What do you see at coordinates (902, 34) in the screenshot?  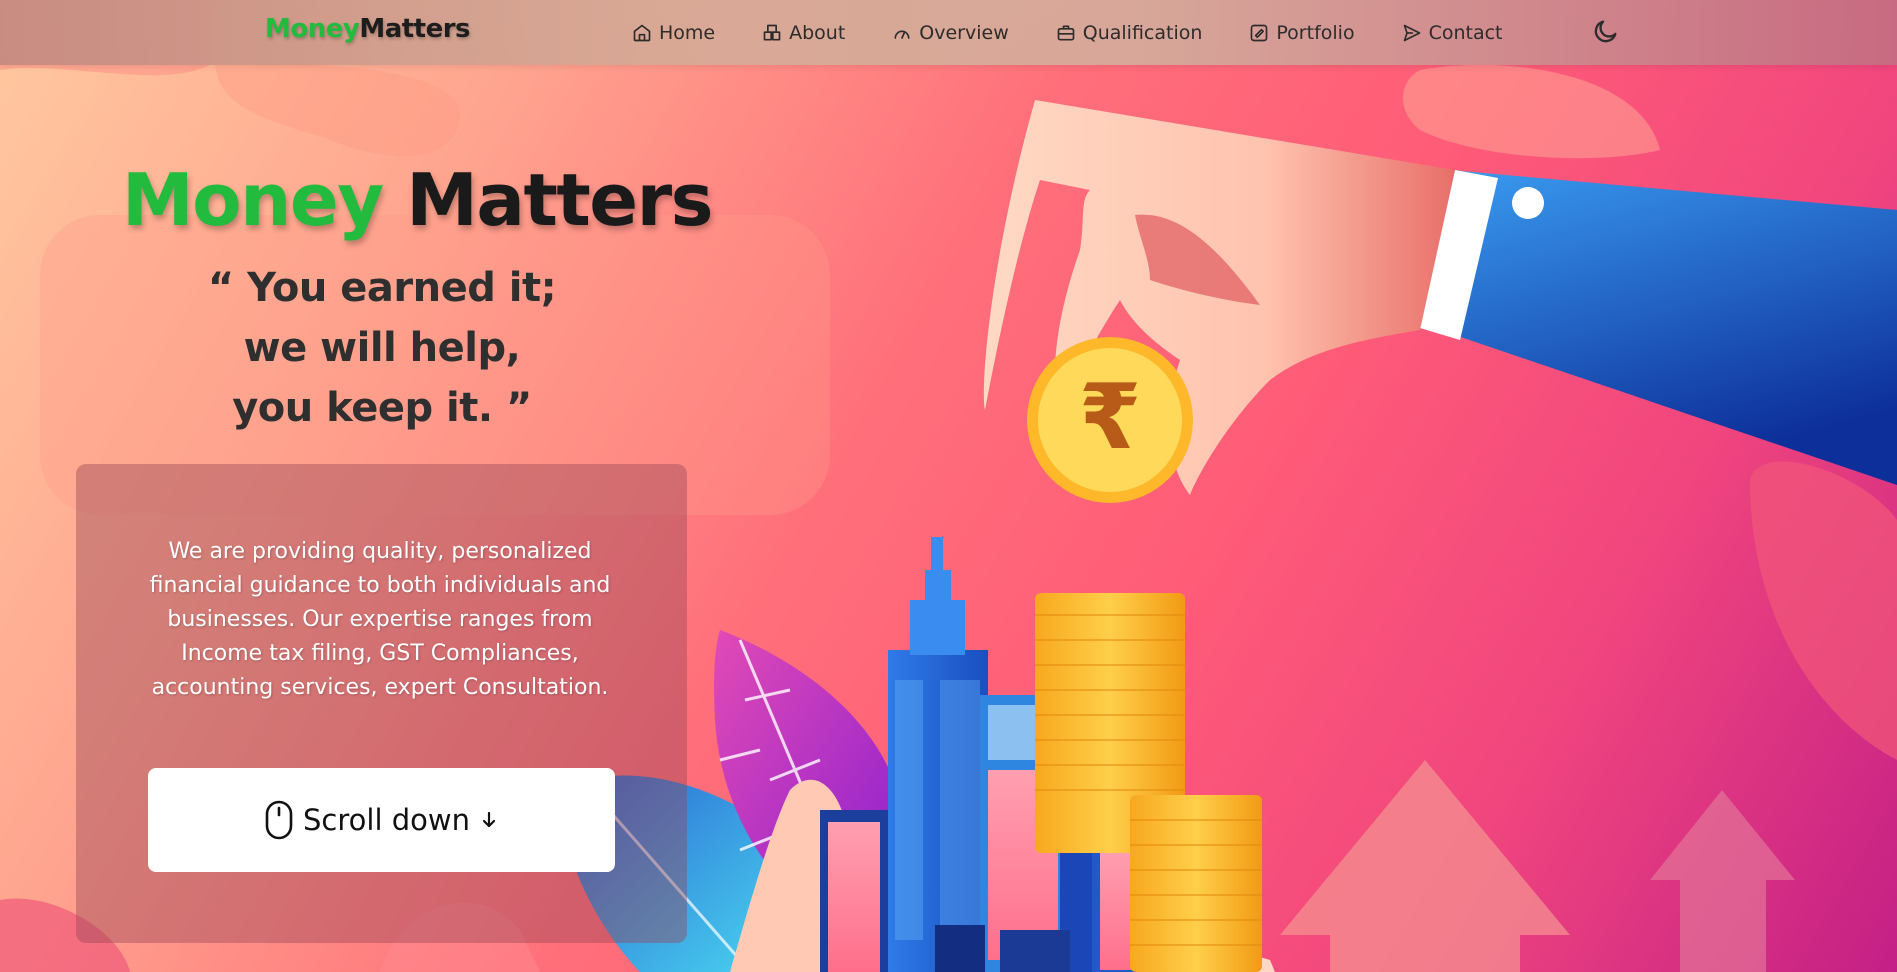 I see `gauge-icon` at bounding box center [902, 34].